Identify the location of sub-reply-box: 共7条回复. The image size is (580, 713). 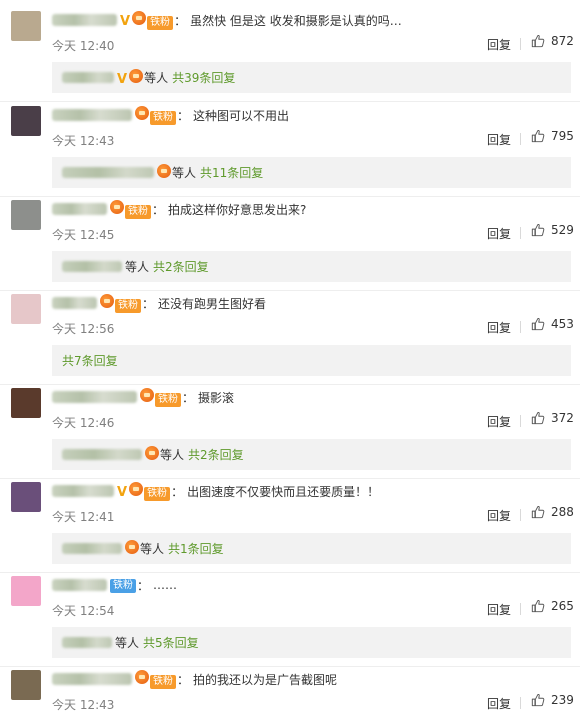
(311, 360).